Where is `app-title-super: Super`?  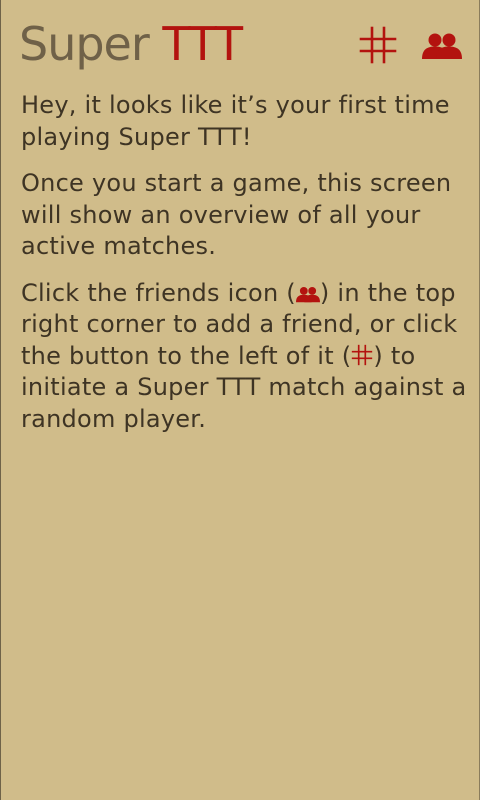 app-title-super: Super is located at coordinates (91, 44).